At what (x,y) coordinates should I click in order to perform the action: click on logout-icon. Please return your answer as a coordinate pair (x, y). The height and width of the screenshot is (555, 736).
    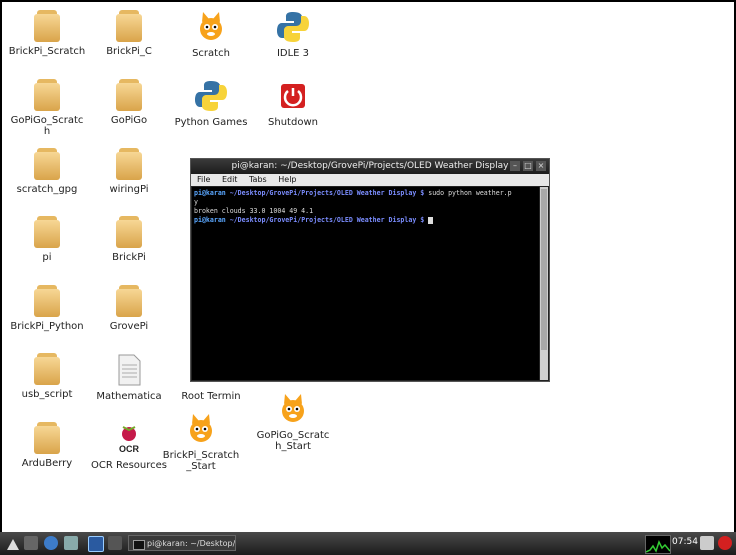
    Looking at the image, I should click on (725, 543).